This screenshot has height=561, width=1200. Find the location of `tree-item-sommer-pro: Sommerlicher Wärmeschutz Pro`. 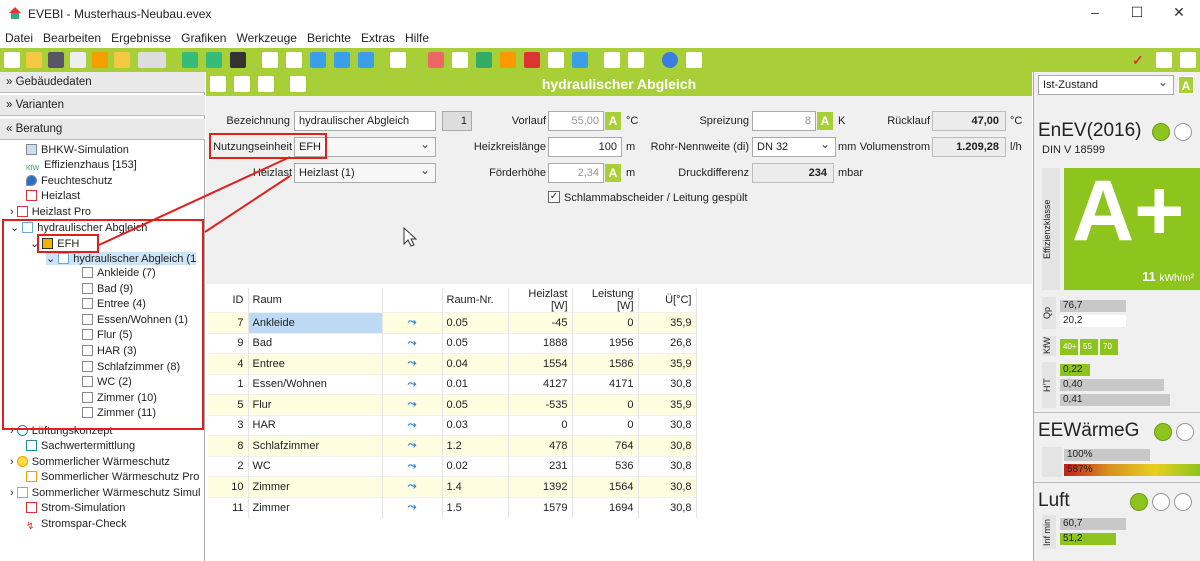

tree-item-sommer-pro: Sommerlicher Wärmeschutz Pro is located at coordinates (112, 477).